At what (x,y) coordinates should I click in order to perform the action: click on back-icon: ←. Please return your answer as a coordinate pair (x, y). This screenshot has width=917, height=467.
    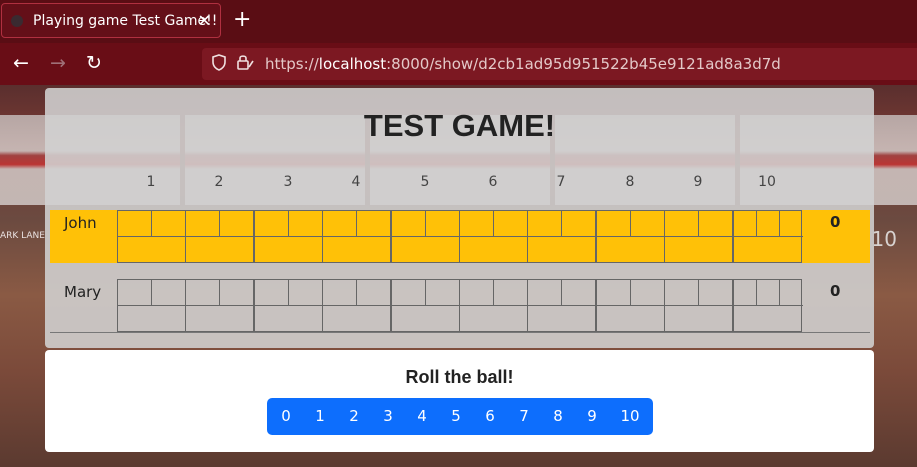
    Looking at the image, I should click on (21, 63).